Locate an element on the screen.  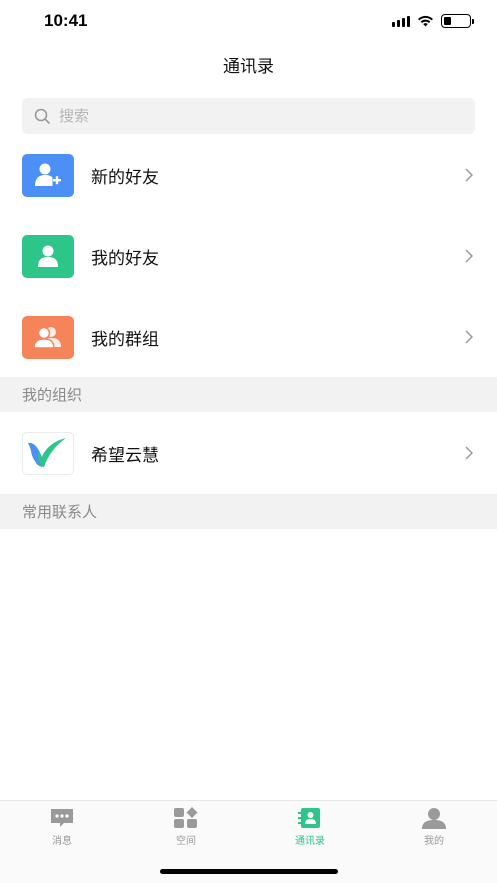
tab-profile: 我的 is located at coordinates (434, 827).